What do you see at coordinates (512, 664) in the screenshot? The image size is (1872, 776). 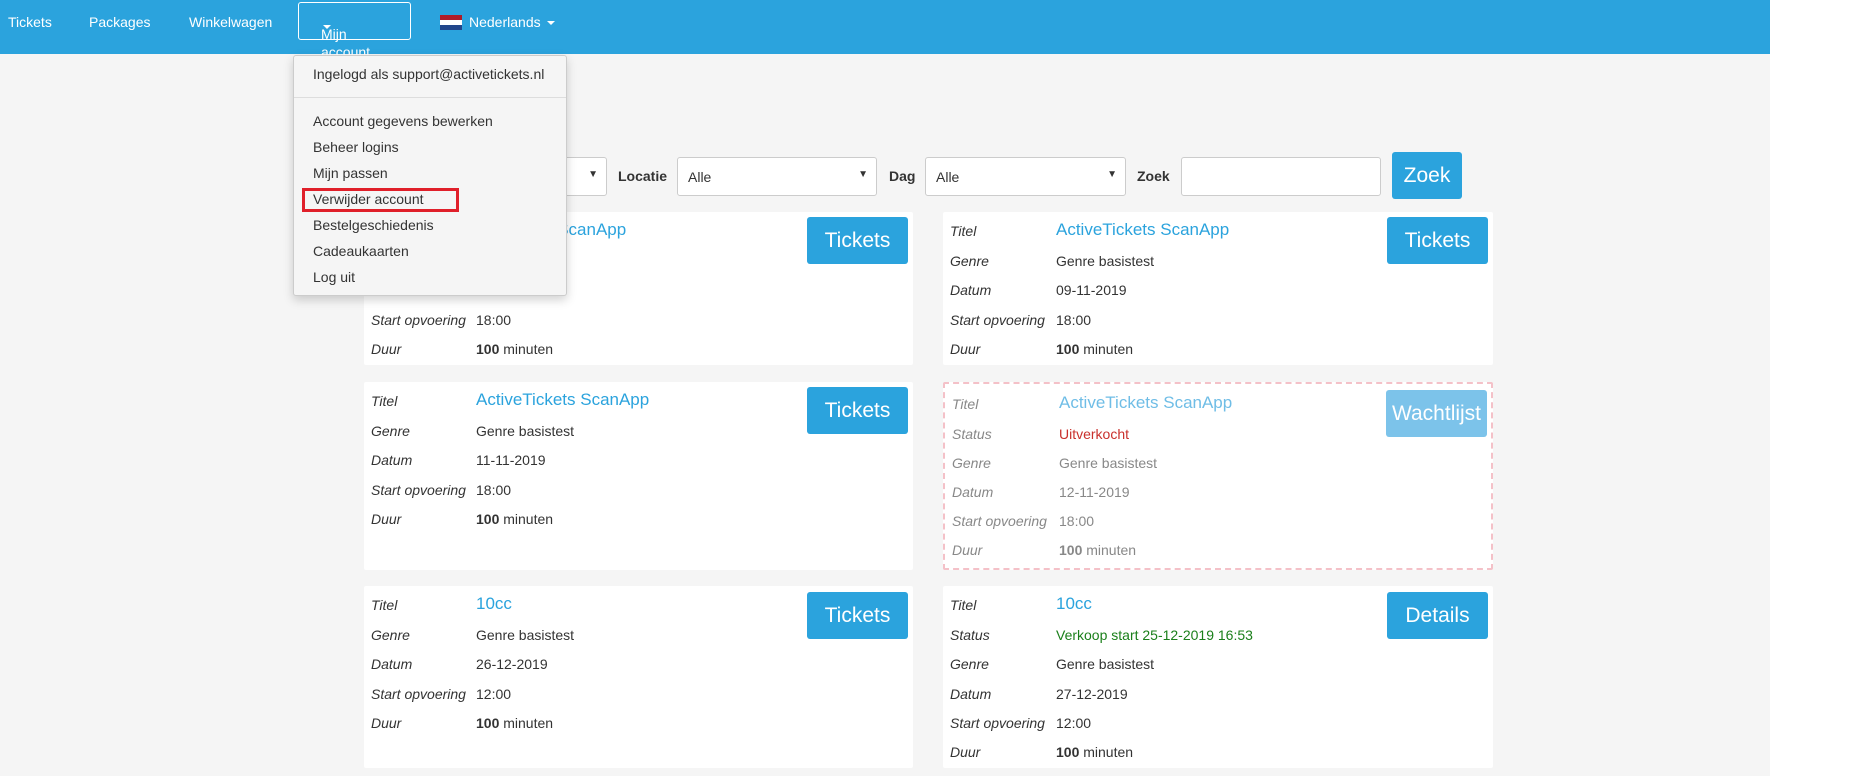 I see `event-date: 26-12-2019` at bounding box center [512, 664].